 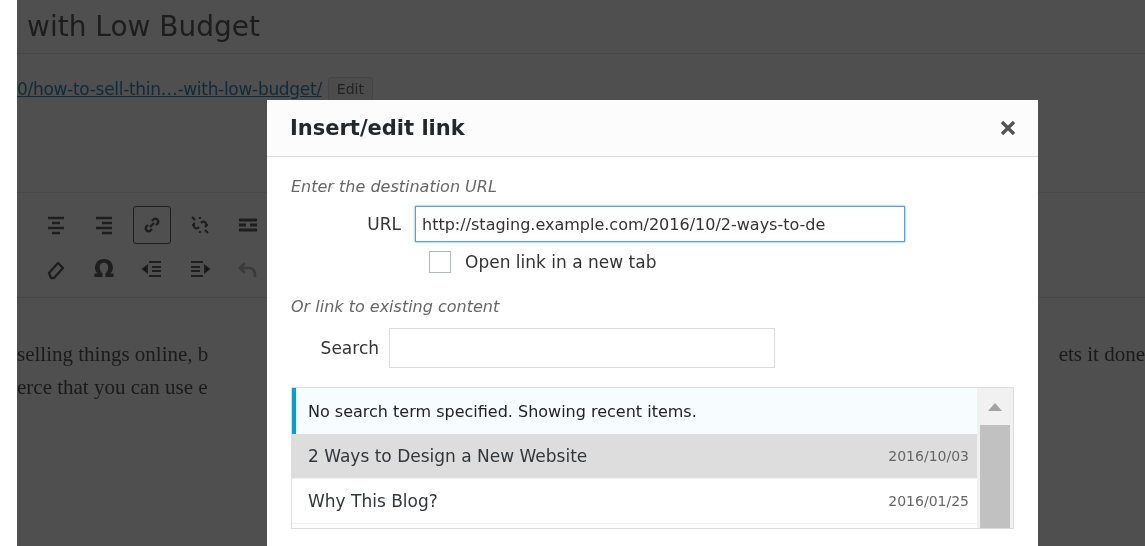 What do you see at coordinates (377, 128) in the screenshot?
I see `dialog-title: Insert/edit link` at bounding box center [377, 128].